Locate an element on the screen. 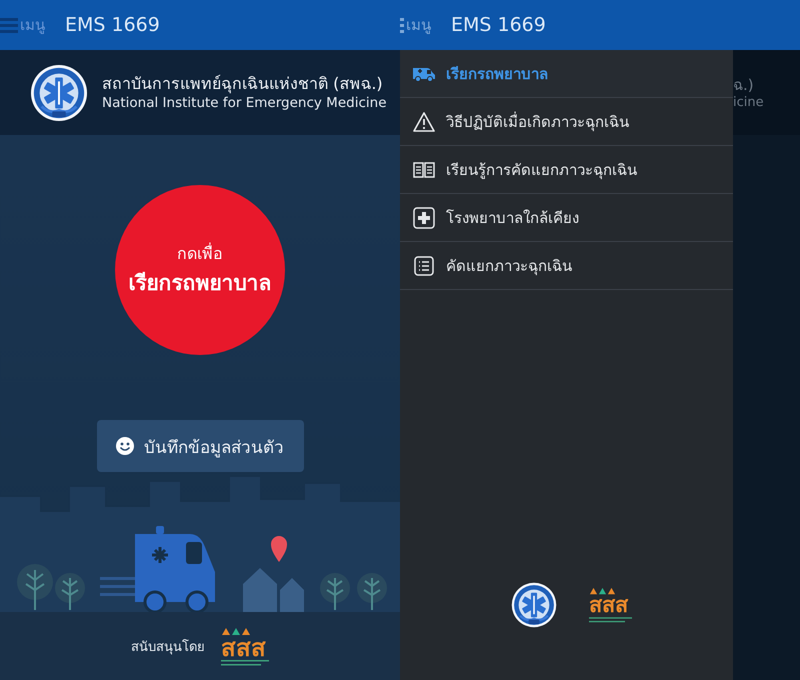 Image resolution: width=800 pixels, height=680 pixels. institute-name: สถาบันการแพทย์ฉุกเฉินแห่งชาติ (สพฉ.) is located at coordinates (242, 84).